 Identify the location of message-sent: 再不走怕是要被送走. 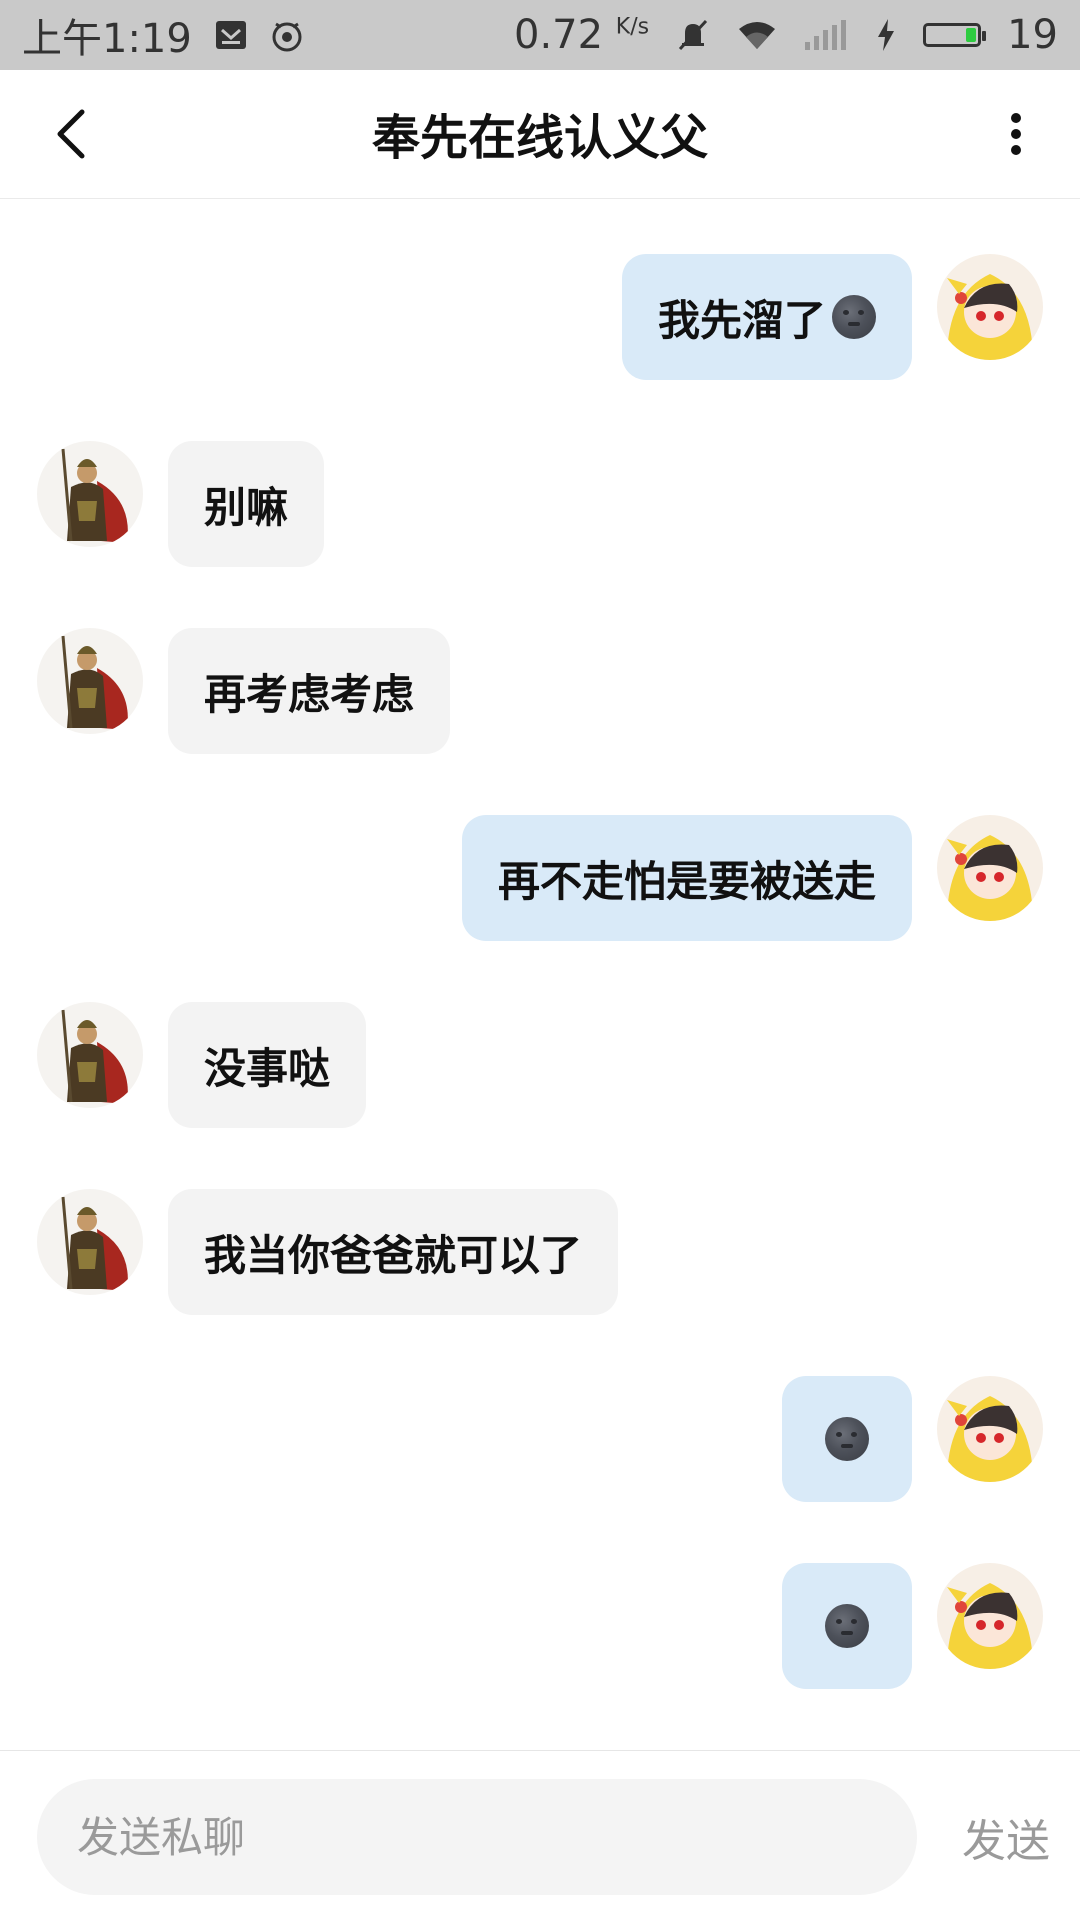
(540, 880).